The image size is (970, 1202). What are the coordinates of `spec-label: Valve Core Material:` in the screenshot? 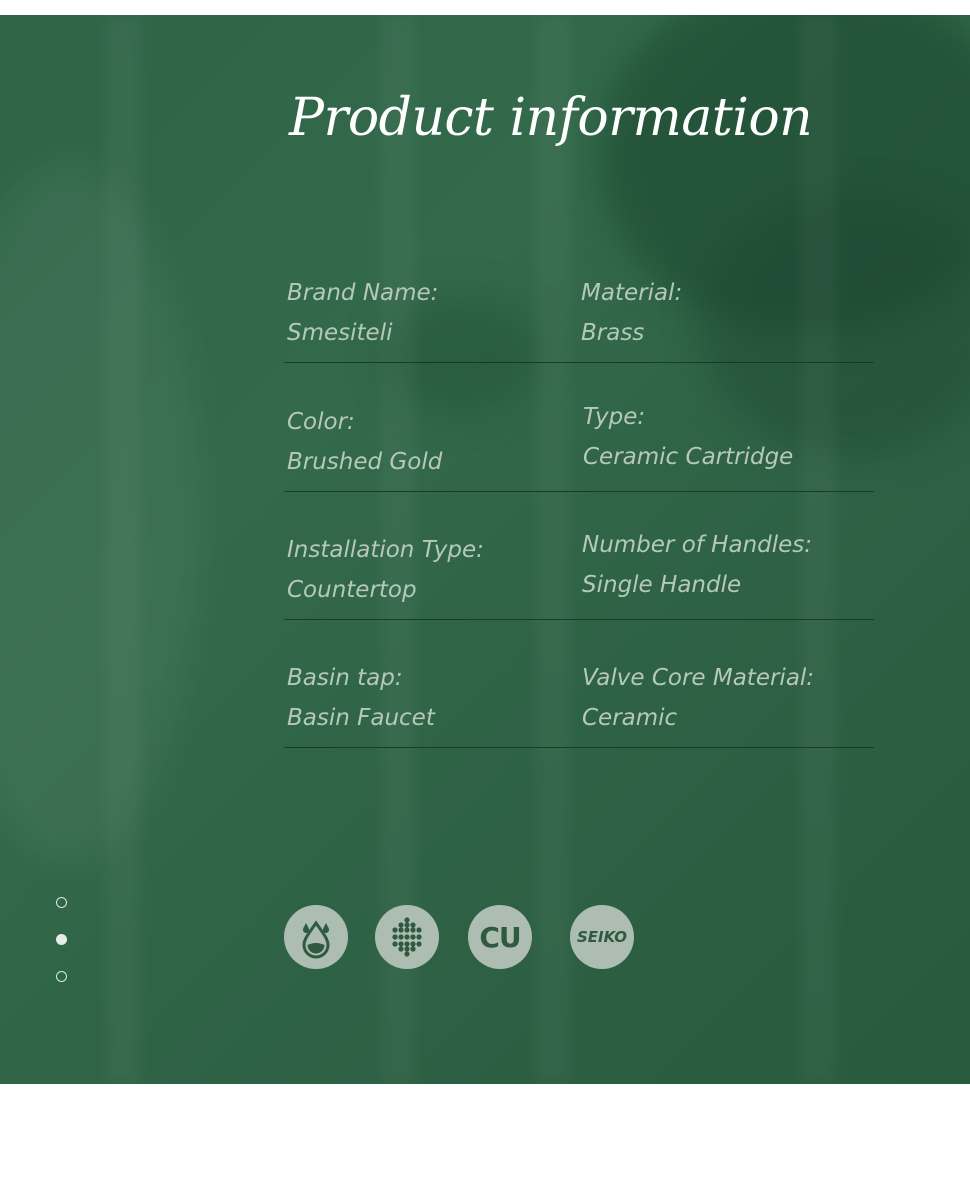 It's located at (698, 678).